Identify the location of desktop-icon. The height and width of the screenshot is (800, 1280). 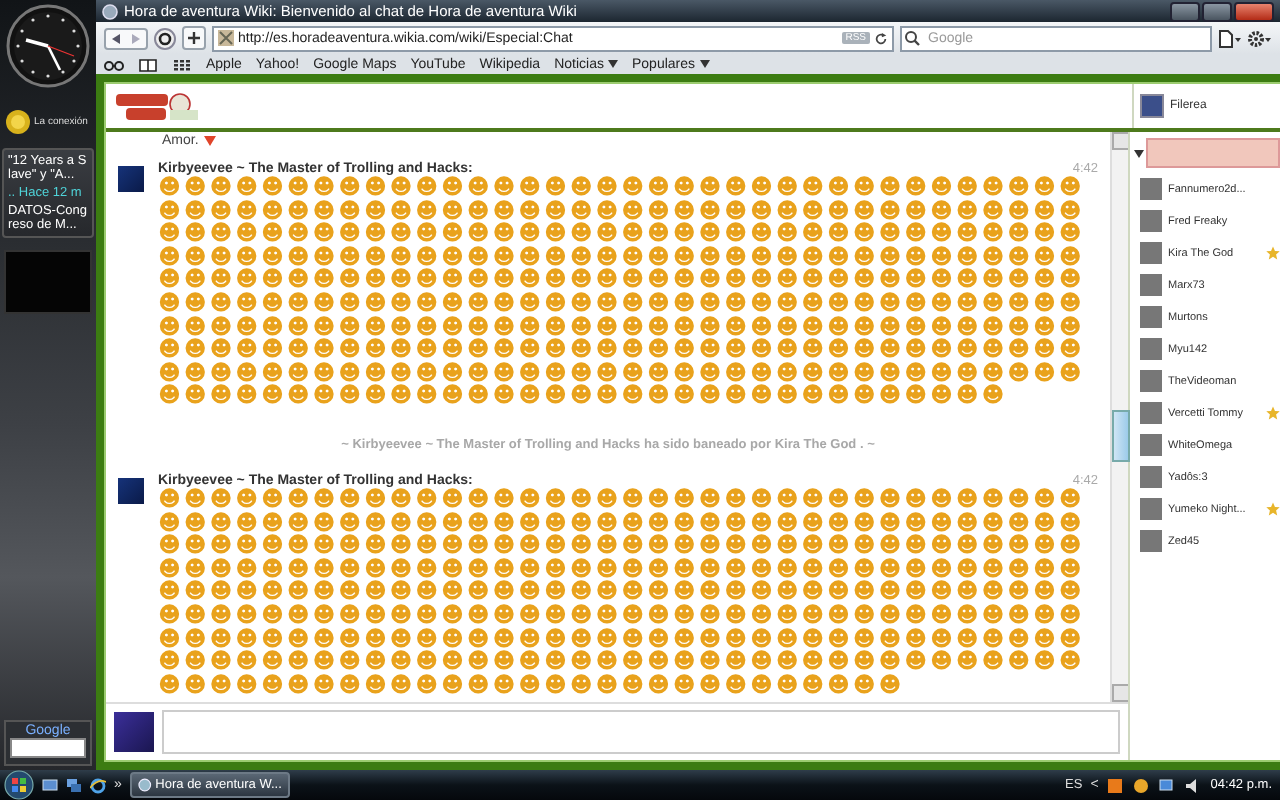
(50, 785).